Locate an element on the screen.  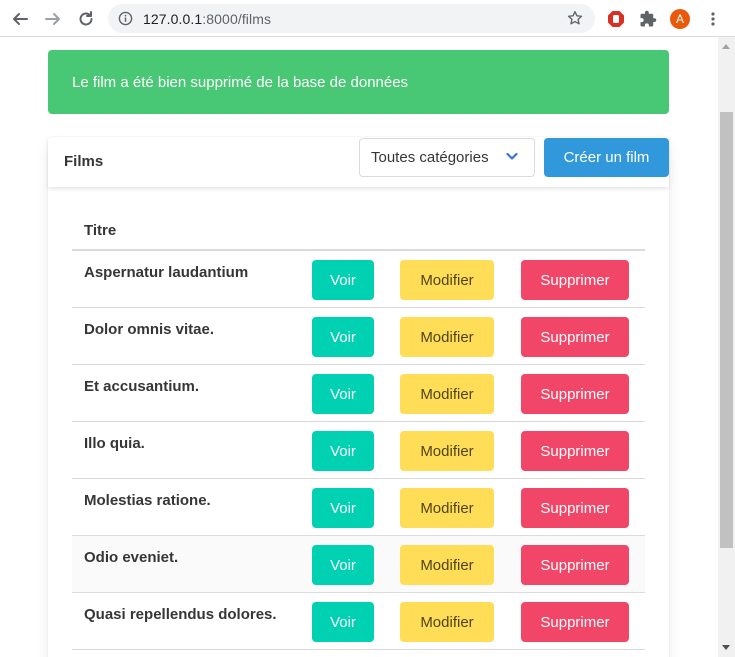
scrollbar-thumb is located at coordinates (726, 330).